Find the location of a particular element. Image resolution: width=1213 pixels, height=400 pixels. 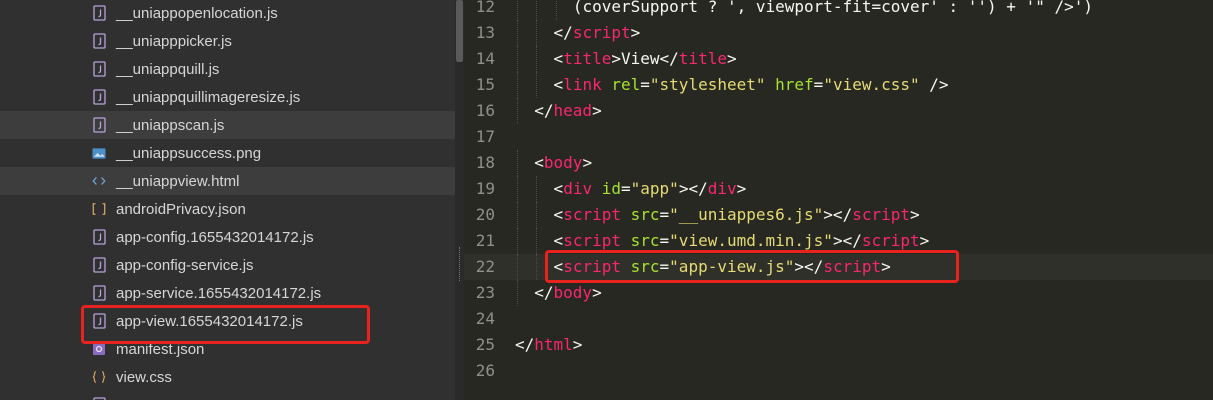

file-name: __uniappscan.js is located at coordinates (170, 125).